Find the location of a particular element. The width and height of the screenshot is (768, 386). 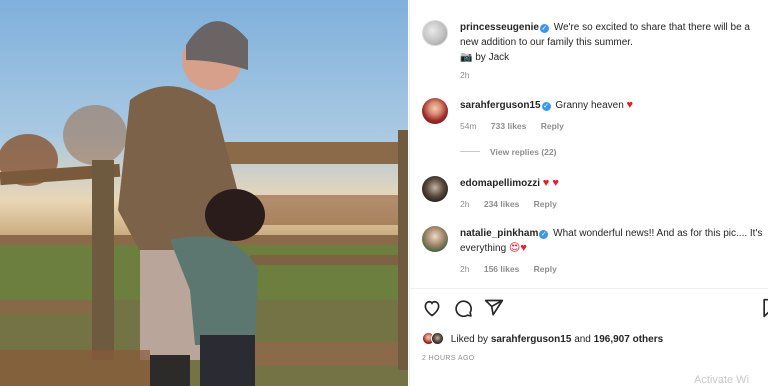

post-actions-bar is located at coordinates (595, 308).